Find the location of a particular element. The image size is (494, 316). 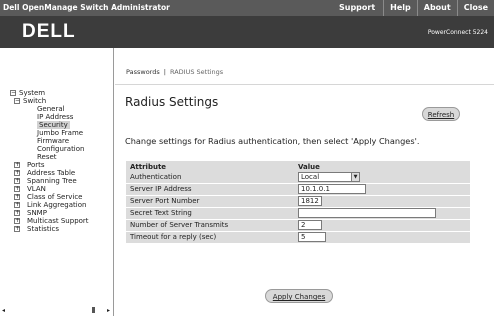

tree-item-label: Jumbo Frame is located at coordinates (60, 133).